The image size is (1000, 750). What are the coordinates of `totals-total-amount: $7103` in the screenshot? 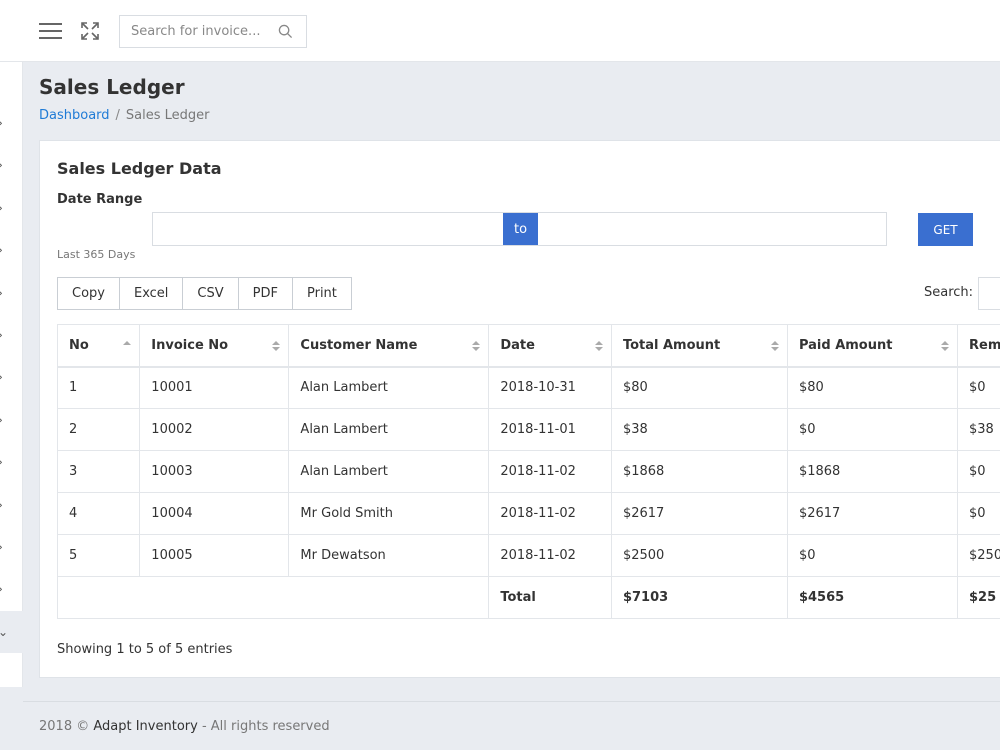 It's located at (699, 597).